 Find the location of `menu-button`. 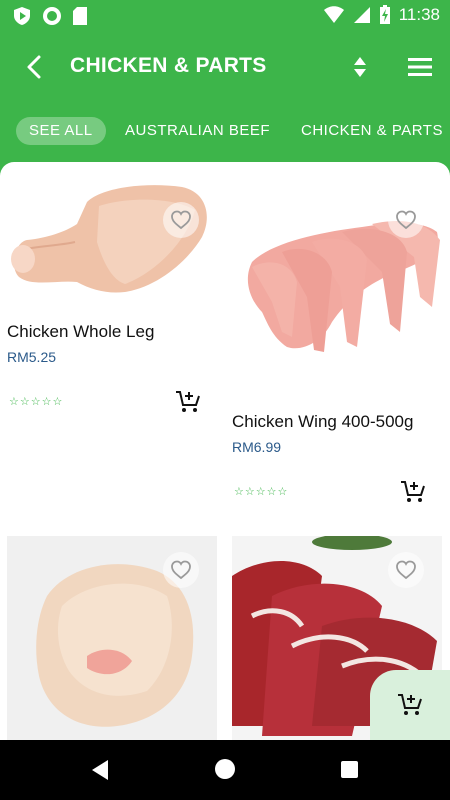

menu-button is located at coordinates (420, 67).